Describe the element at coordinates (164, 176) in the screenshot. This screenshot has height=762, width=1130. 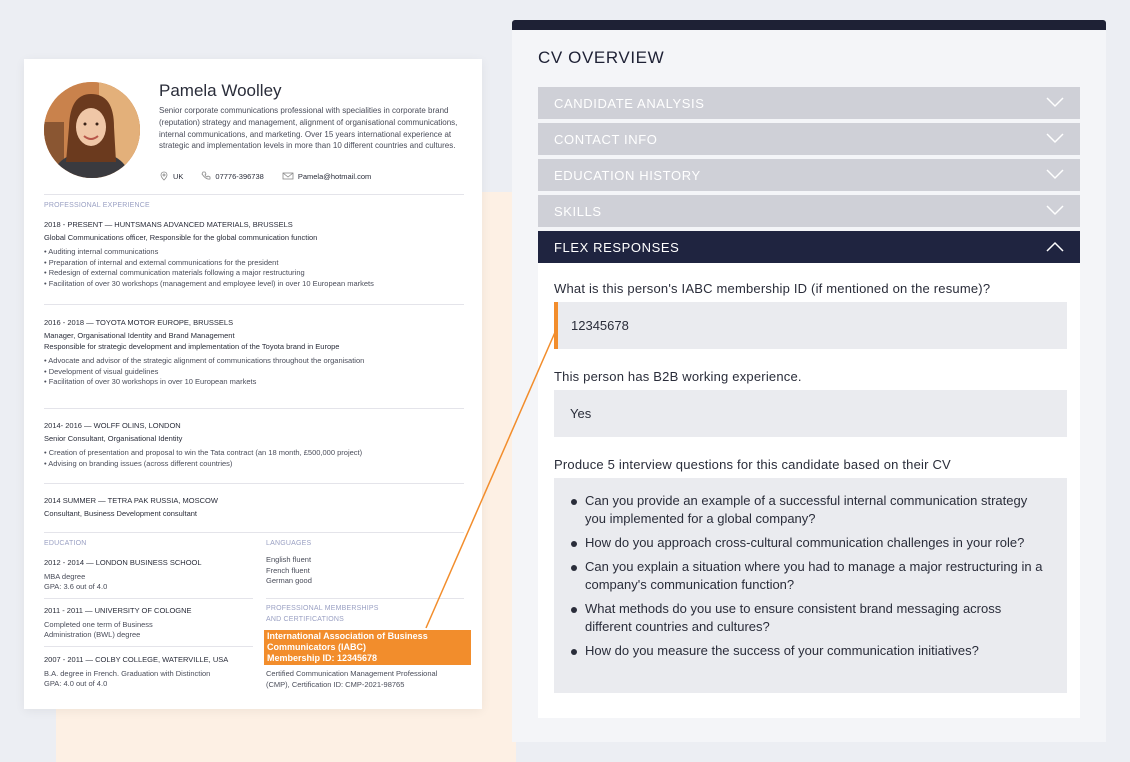
I see `location-pin-icon` at that location.